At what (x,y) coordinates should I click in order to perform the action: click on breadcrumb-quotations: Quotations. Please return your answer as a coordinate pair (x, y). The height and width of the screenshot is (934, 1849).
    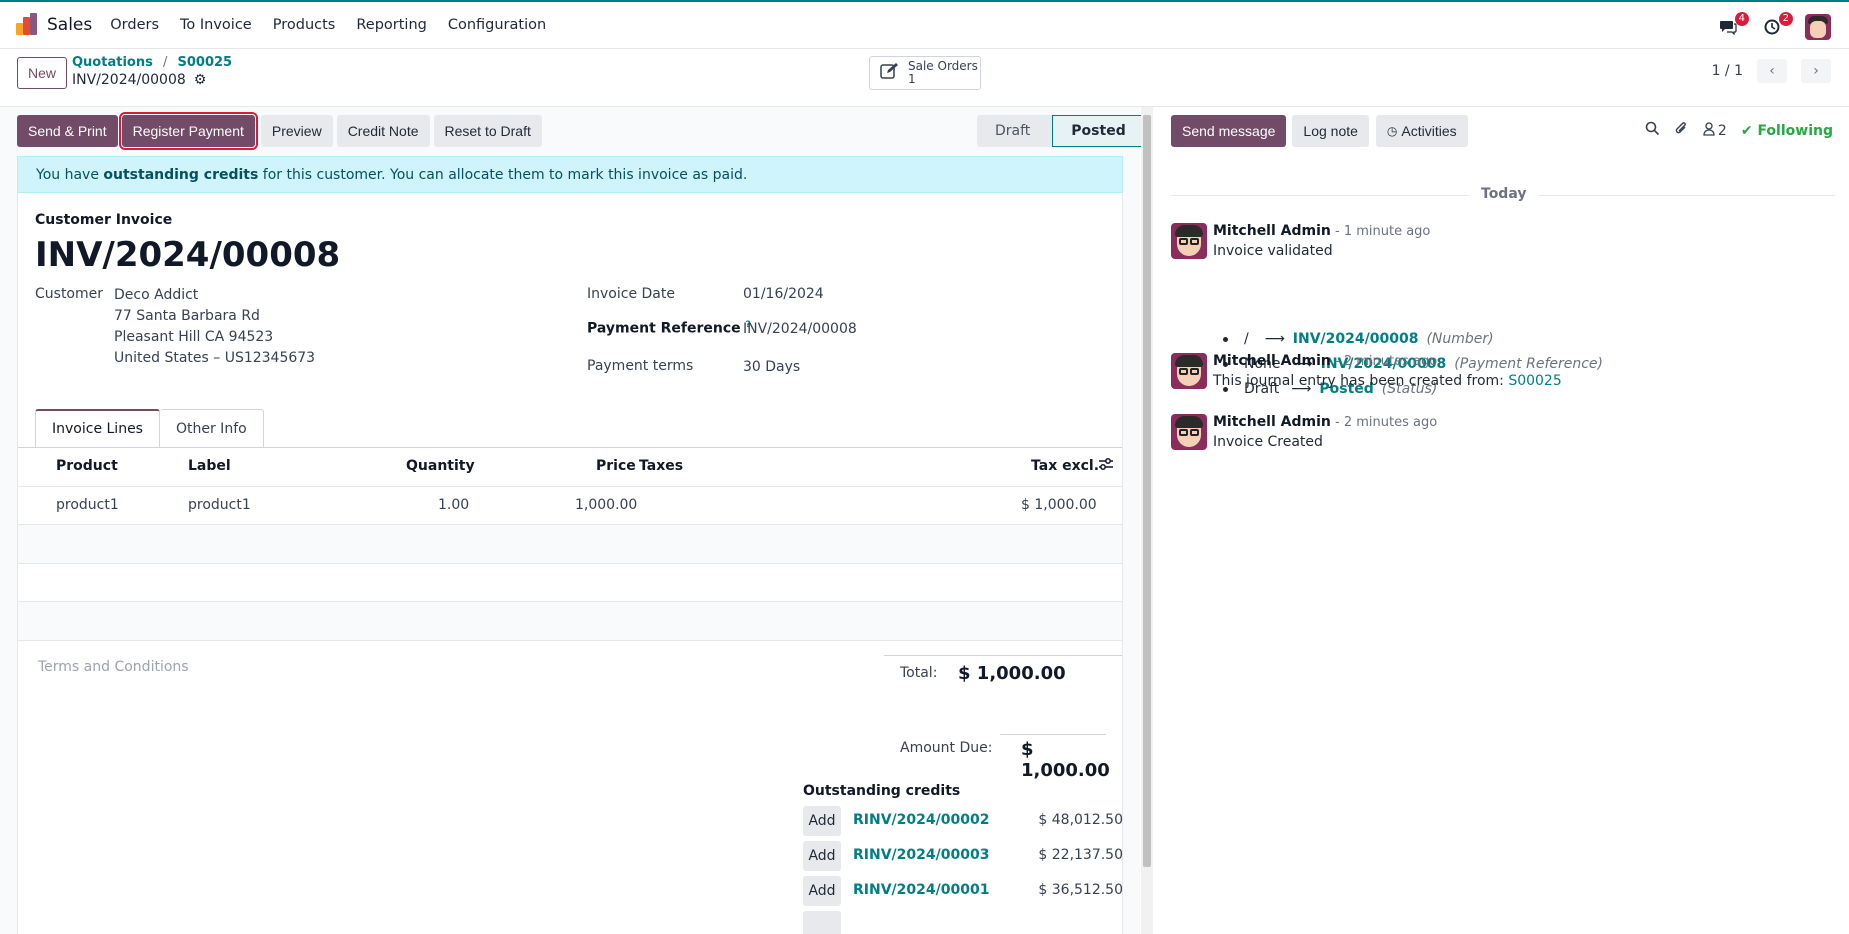
    Looking at the image, I should click on (112, 62).